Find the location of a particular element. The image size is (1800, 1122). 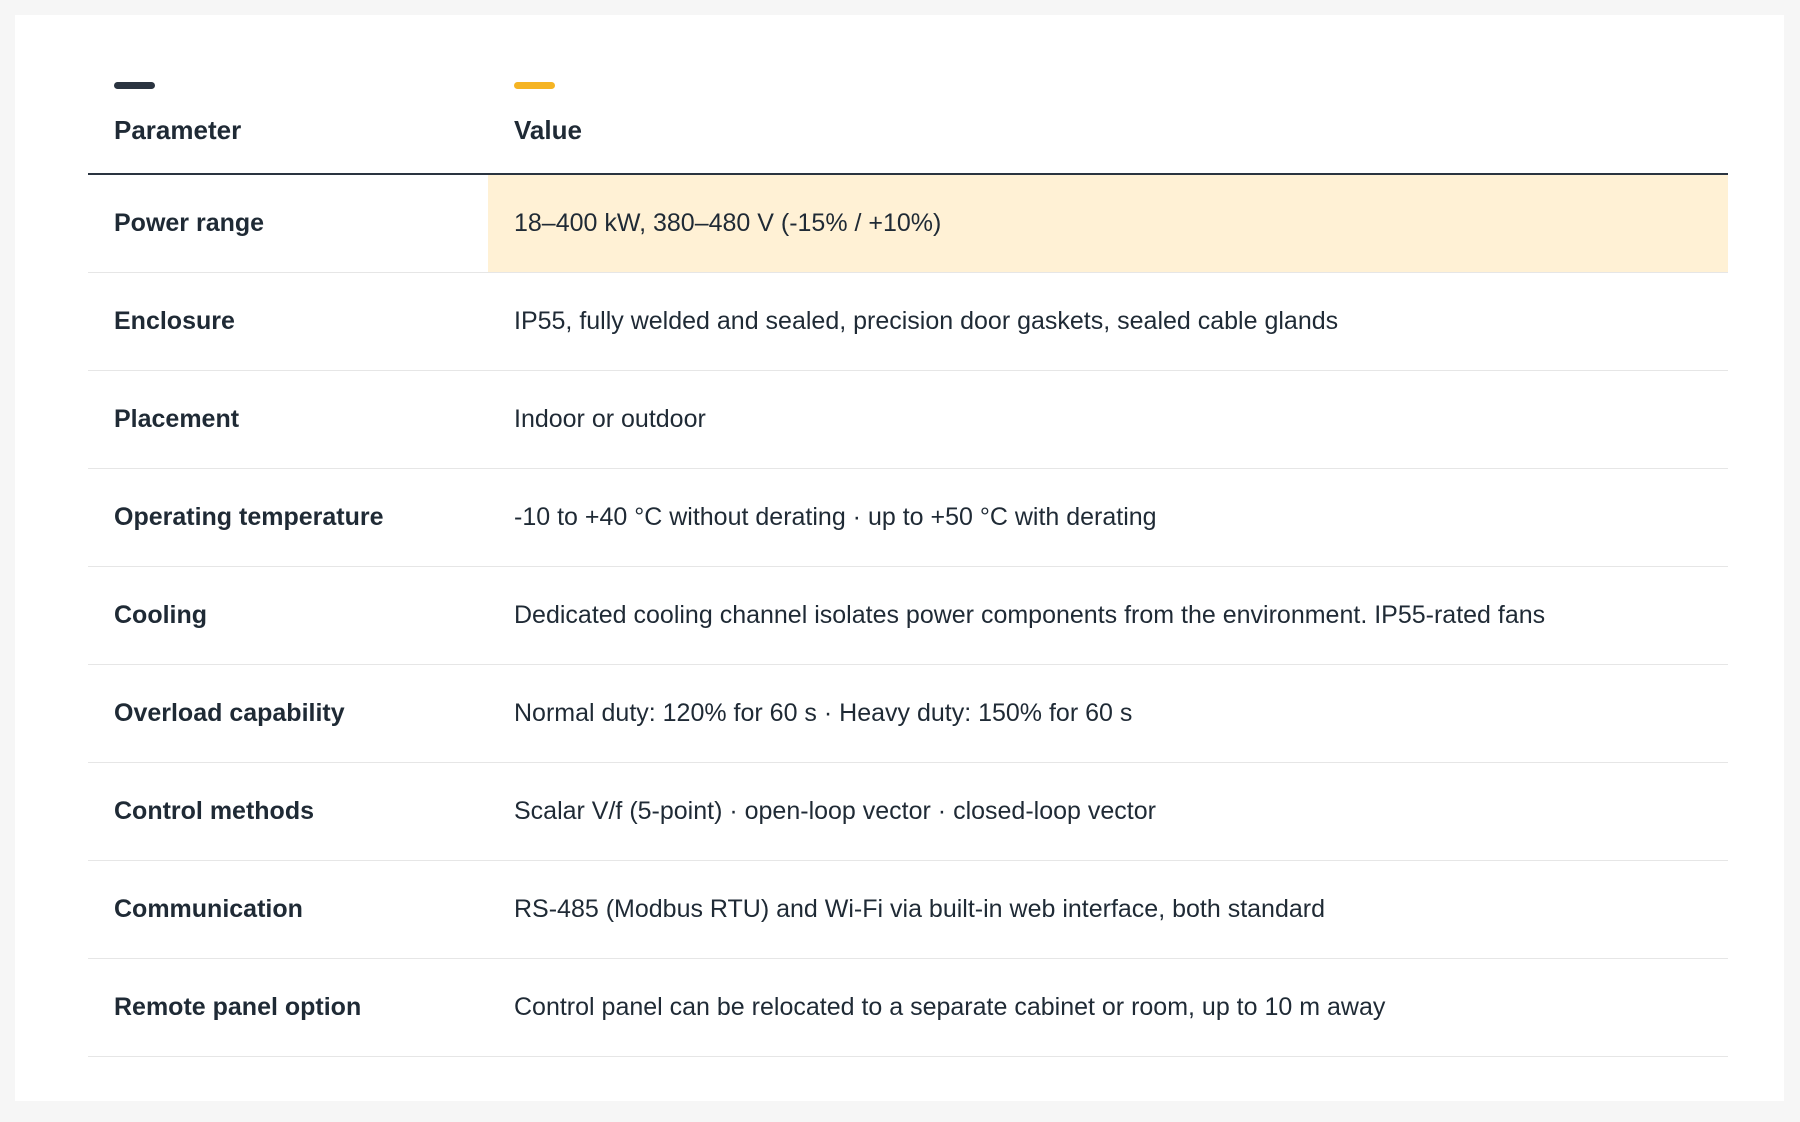

value-accent-bar is located at coordinates (534, 85).